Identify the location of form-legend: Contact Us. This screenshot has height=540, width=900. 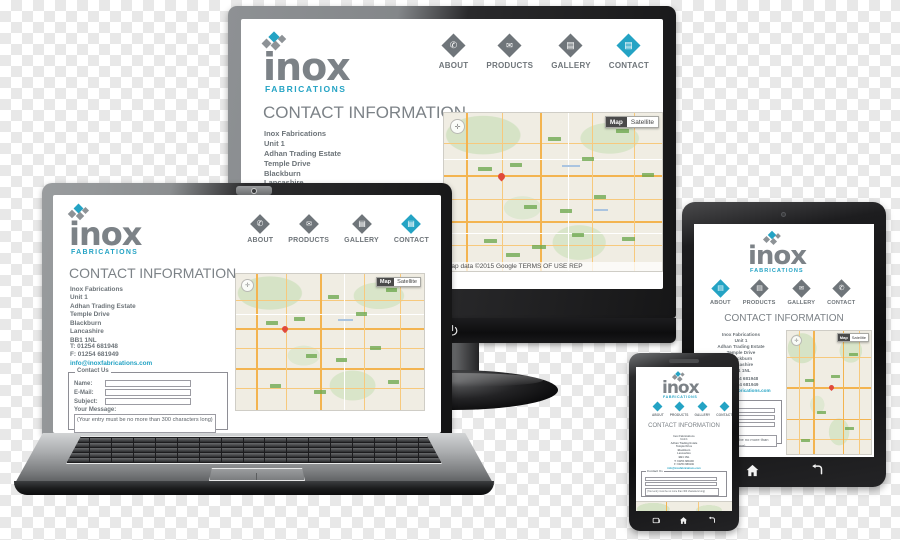
(655, 471).